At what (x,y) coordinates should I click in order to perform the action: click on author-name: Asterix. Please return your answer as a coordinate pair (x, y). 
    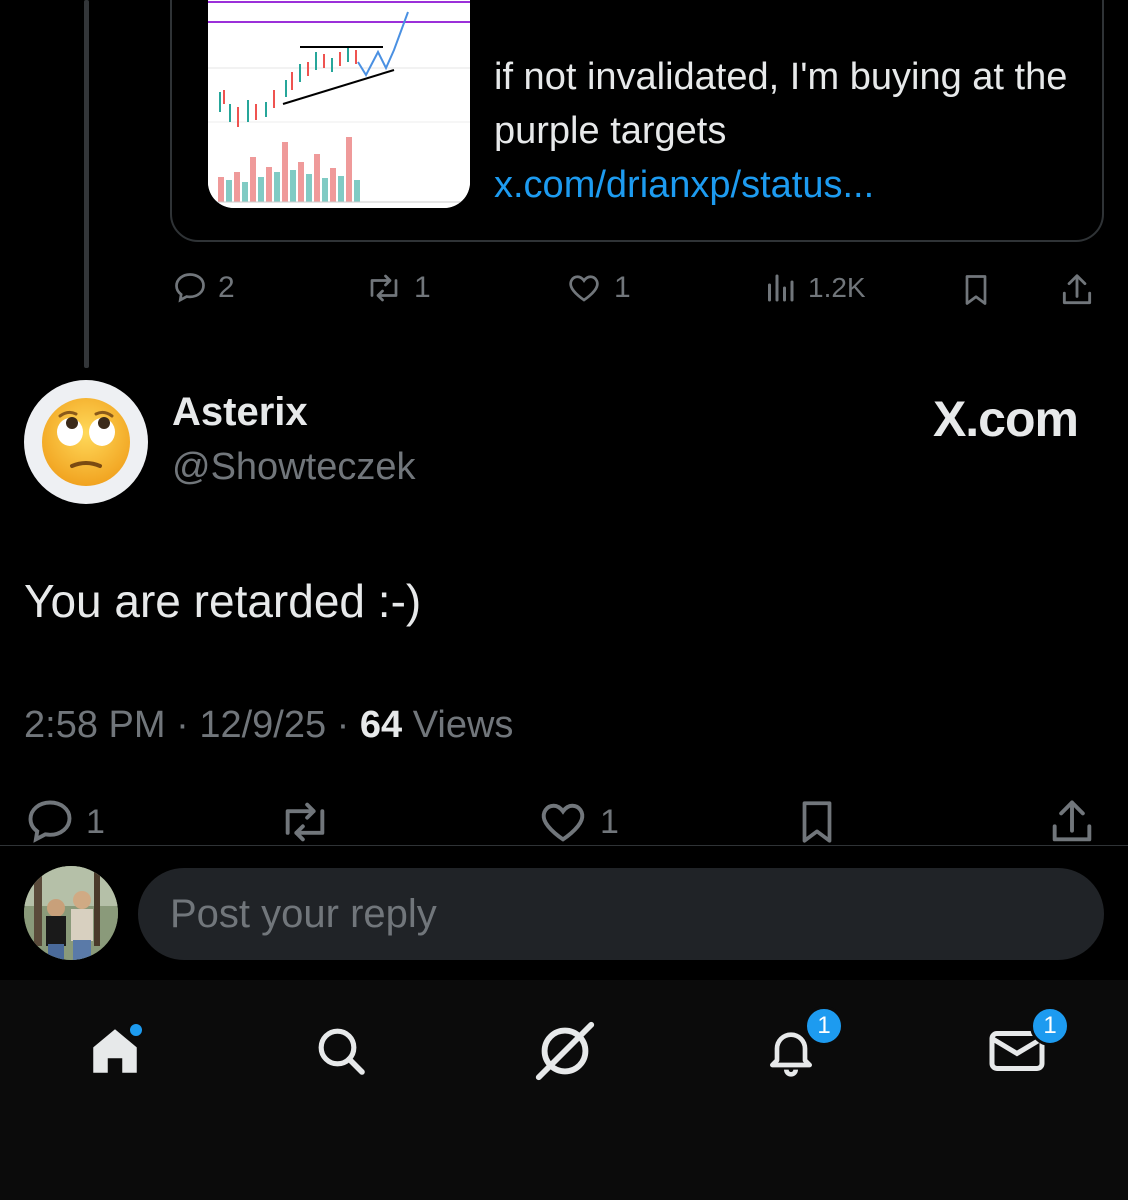
    Looking at the image, I should click on (240, 412).